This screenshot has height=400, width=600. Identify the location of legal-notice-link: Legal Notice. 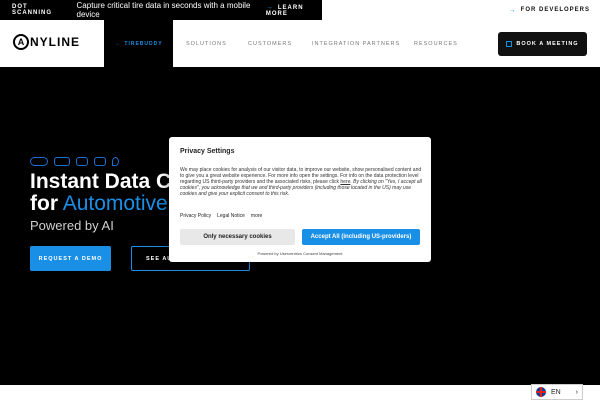
(231, 216).